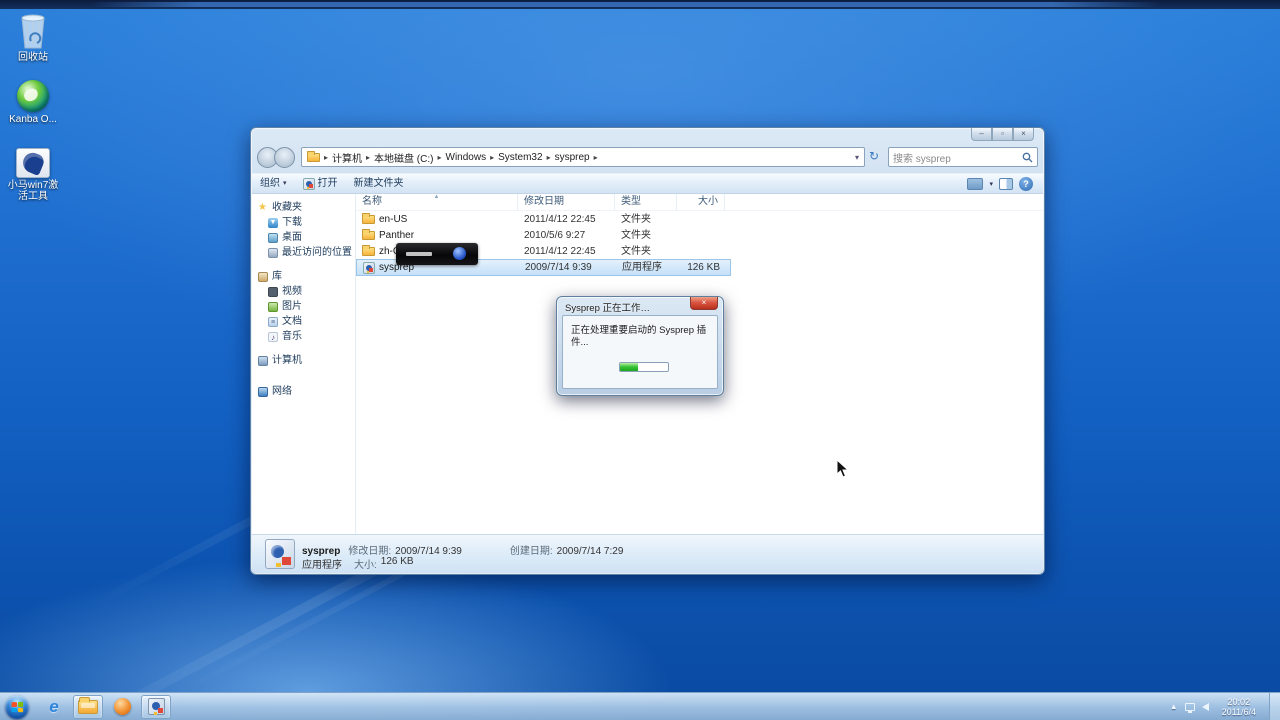  What do you see at coordinates (273, 252) in the screenshot?
I see `recent-places-icon` at bounding box center [273, 252].